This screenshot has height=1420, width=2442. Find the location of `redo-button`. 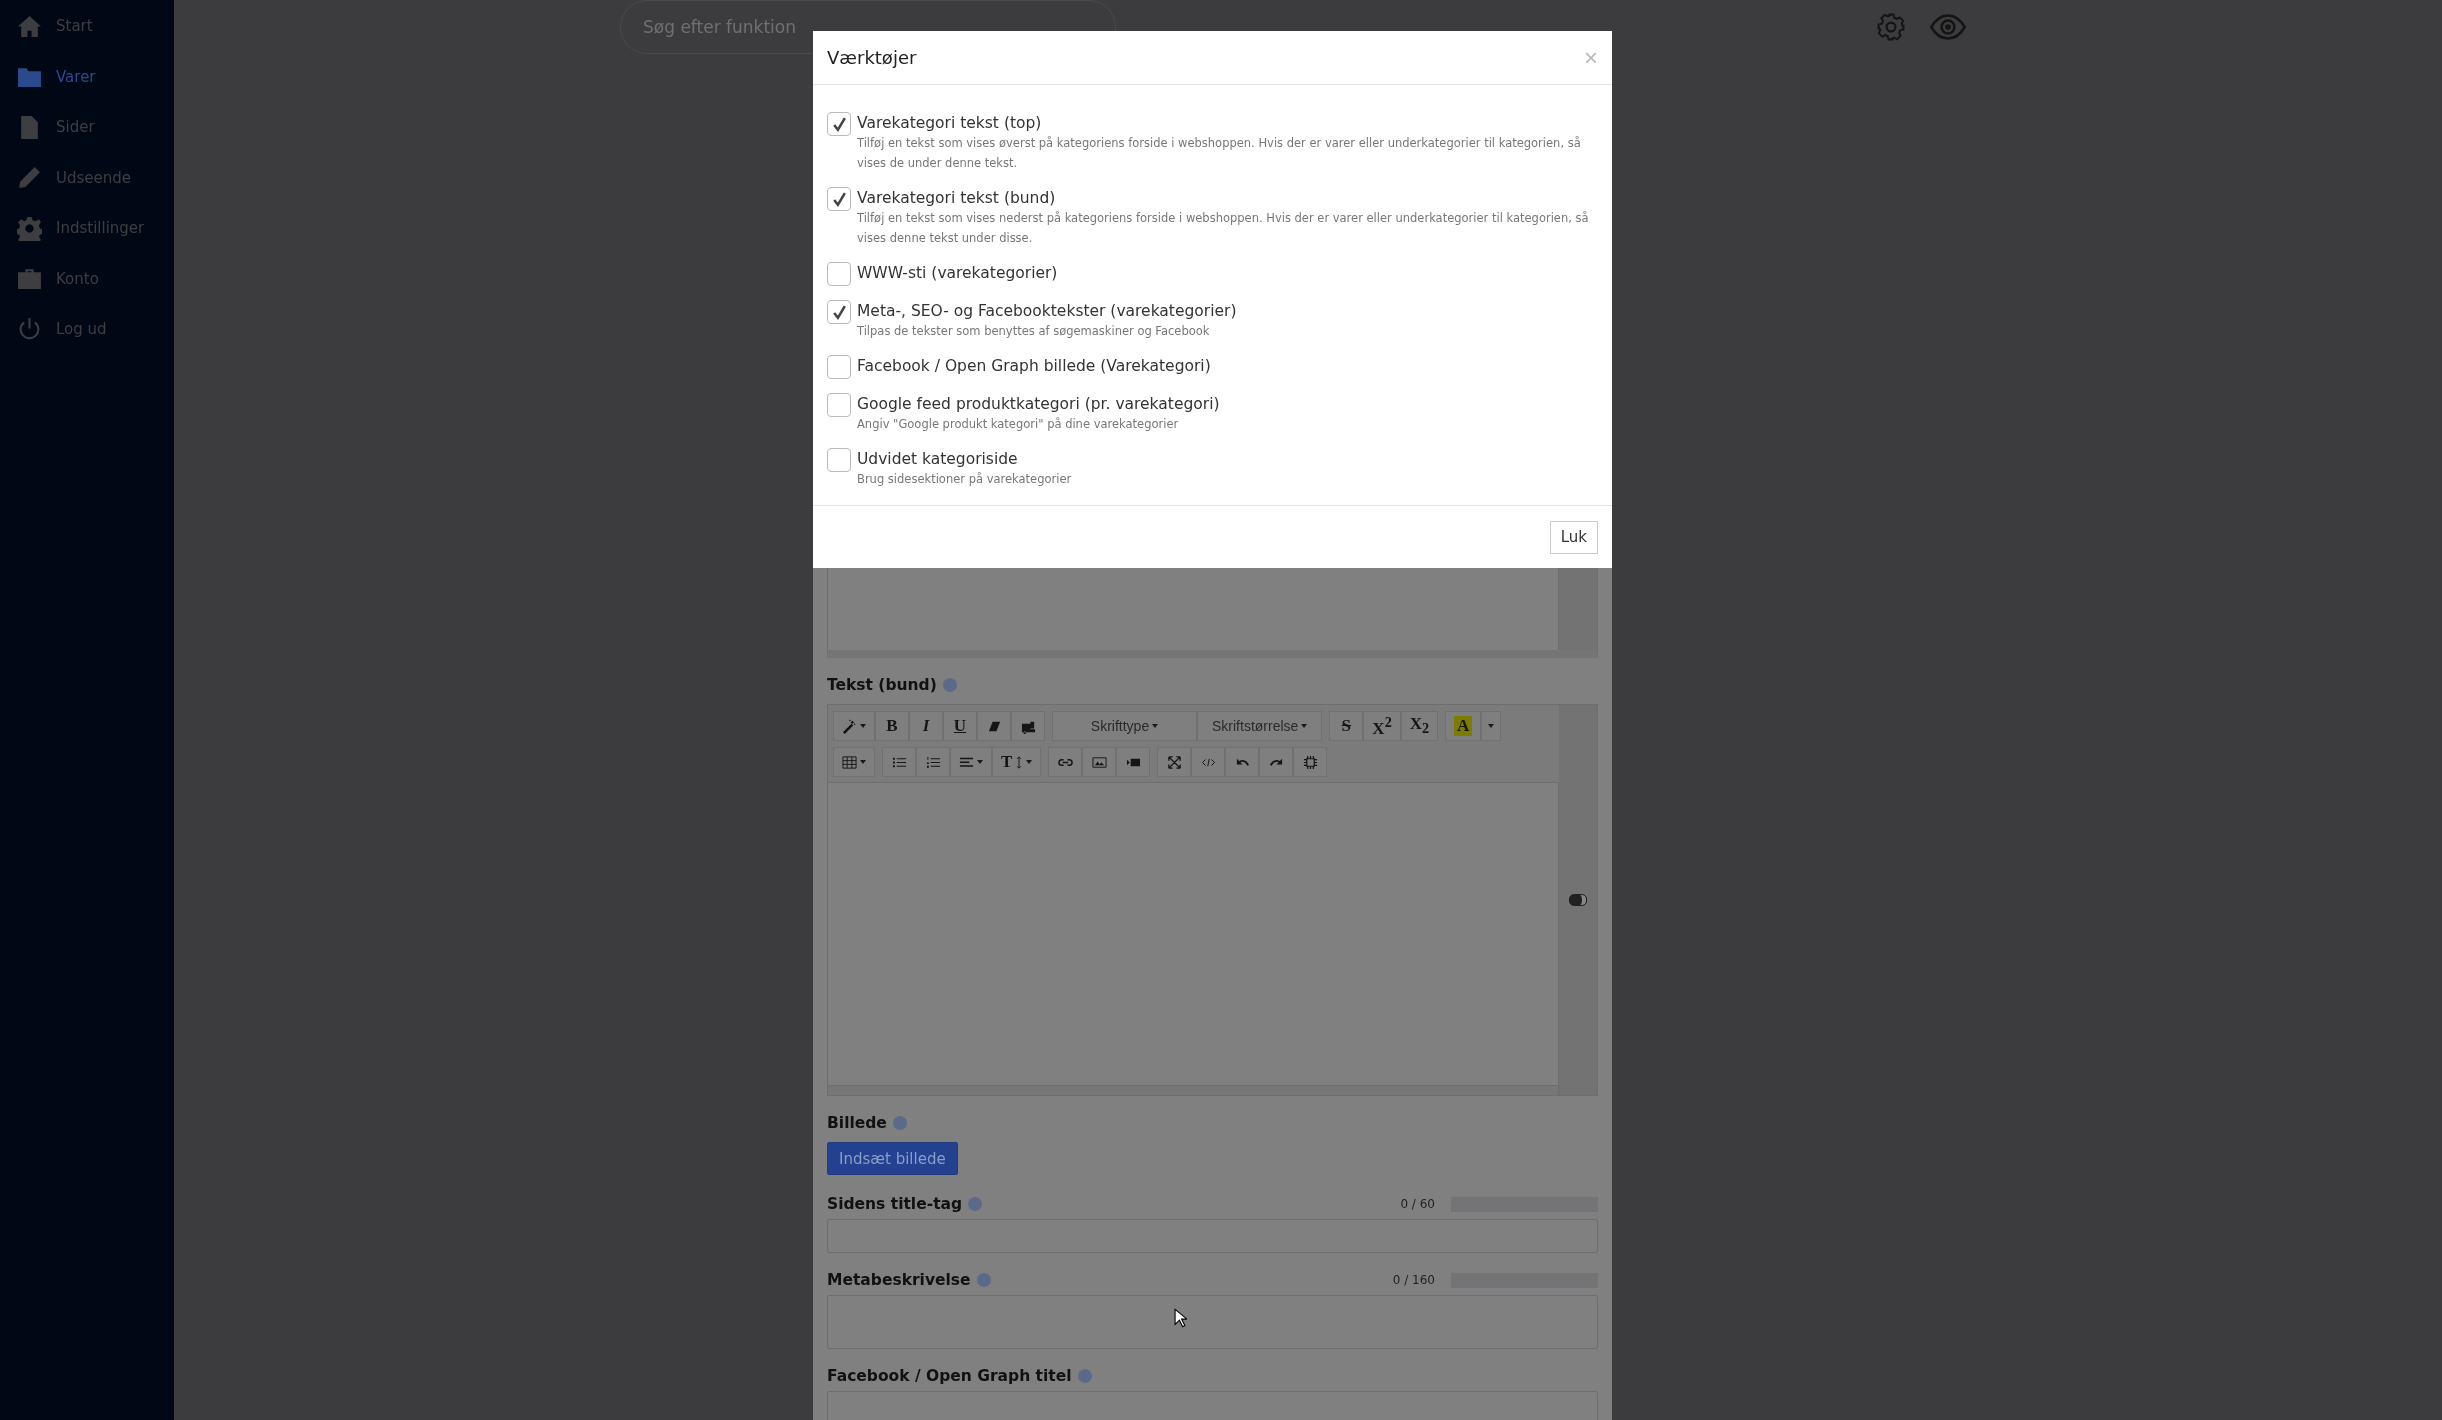

redo-button is located at coordinates (1276, 762).